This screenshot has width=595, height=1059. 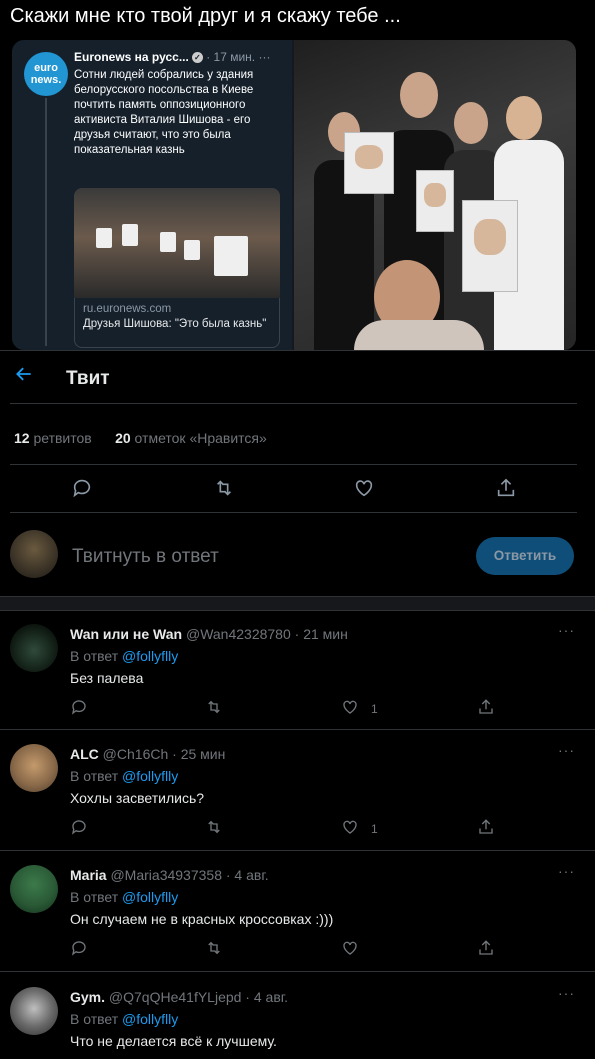 I want to click on link-title: Друзья Шишова: "Это была казнь", so click(x=175, y=324).